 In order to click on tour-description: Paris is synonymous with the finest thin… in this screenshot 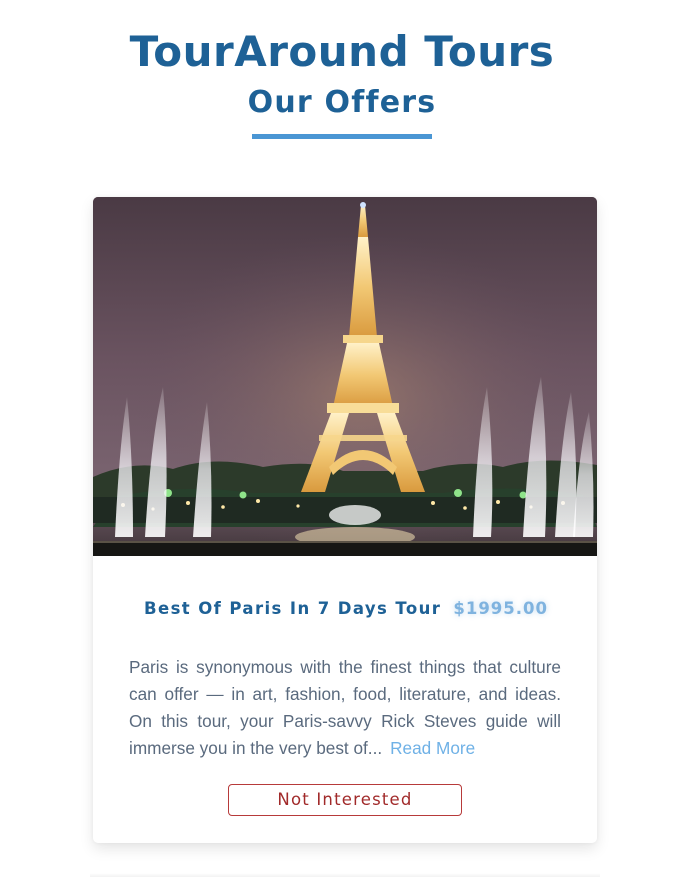, I will do `click(345, 708)`.